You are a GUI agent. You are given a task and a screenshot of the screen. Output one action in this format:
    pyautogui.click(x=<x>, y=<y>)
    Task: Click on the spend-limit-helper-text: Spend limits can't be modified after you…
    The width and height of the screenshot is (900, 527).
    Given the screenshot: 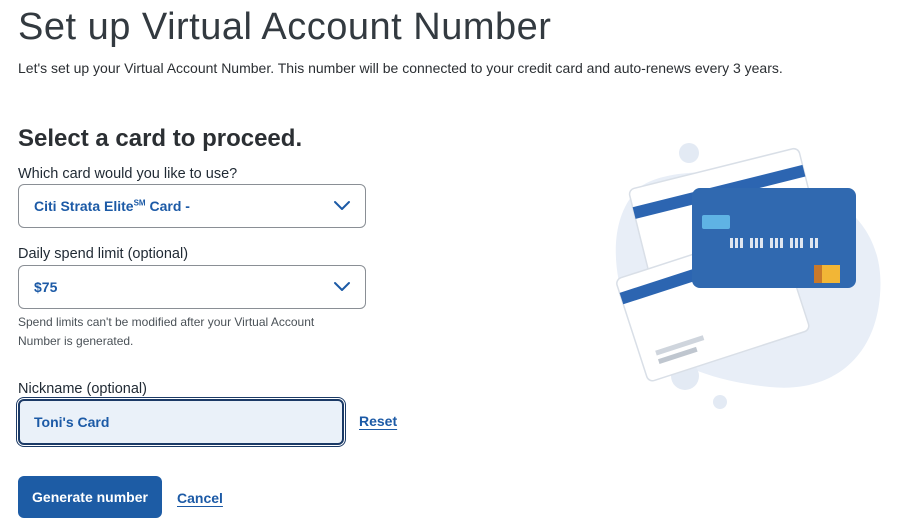 What is the action you would take?
    pyautogui.click(x=166, y=331)
    